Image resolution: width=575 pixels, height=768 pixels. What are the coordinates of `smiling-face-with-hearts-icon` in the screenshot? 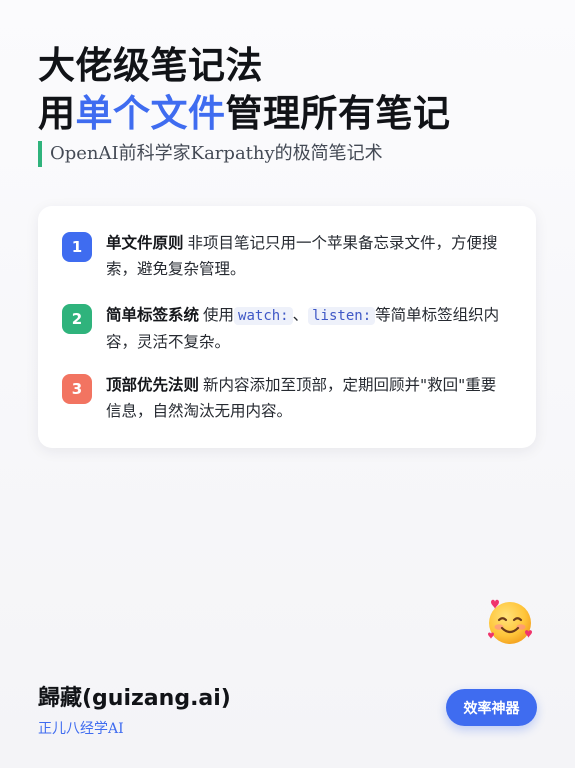 It's located at (510, 622).